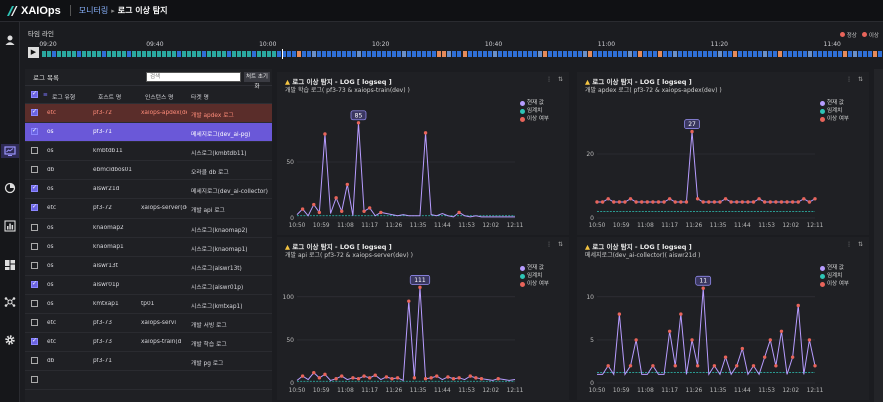  What do you see at coordinates (148, 324) in the screenshot?
I see `table-row: etc pf3-73 xaiops-servi 개발 서빙 로그` at bounding box center [148, 324].